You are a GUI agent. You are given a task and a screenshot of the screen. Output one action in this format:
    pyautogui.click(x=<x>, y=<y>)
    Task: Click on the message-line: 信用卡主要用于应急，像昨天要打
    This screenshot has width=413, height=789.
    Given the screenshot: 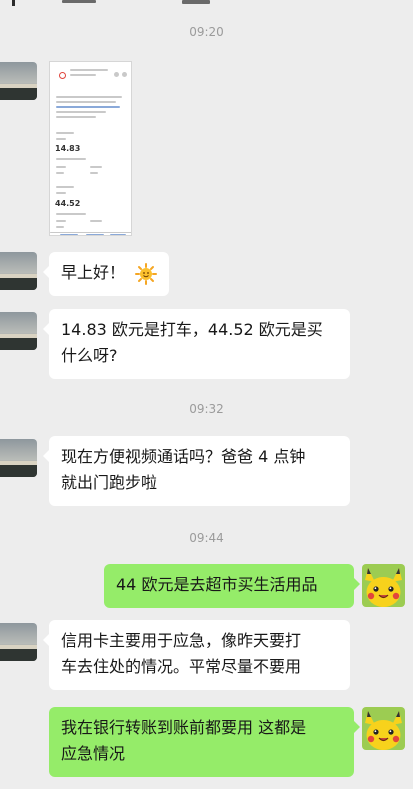 What is the action you would take?
    pyautogui.click(x=181, y=640)
    